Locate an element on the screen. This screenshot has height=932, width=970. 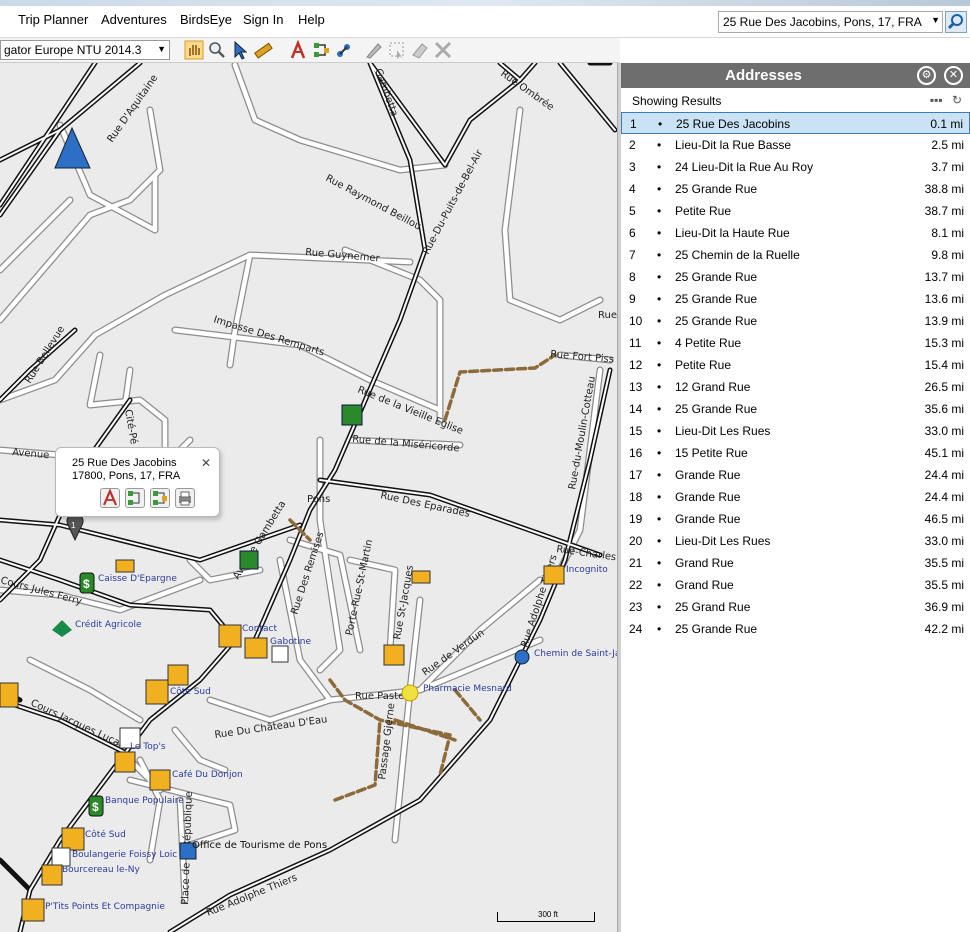
restaurant-icon is located at coordinates (52, 875).